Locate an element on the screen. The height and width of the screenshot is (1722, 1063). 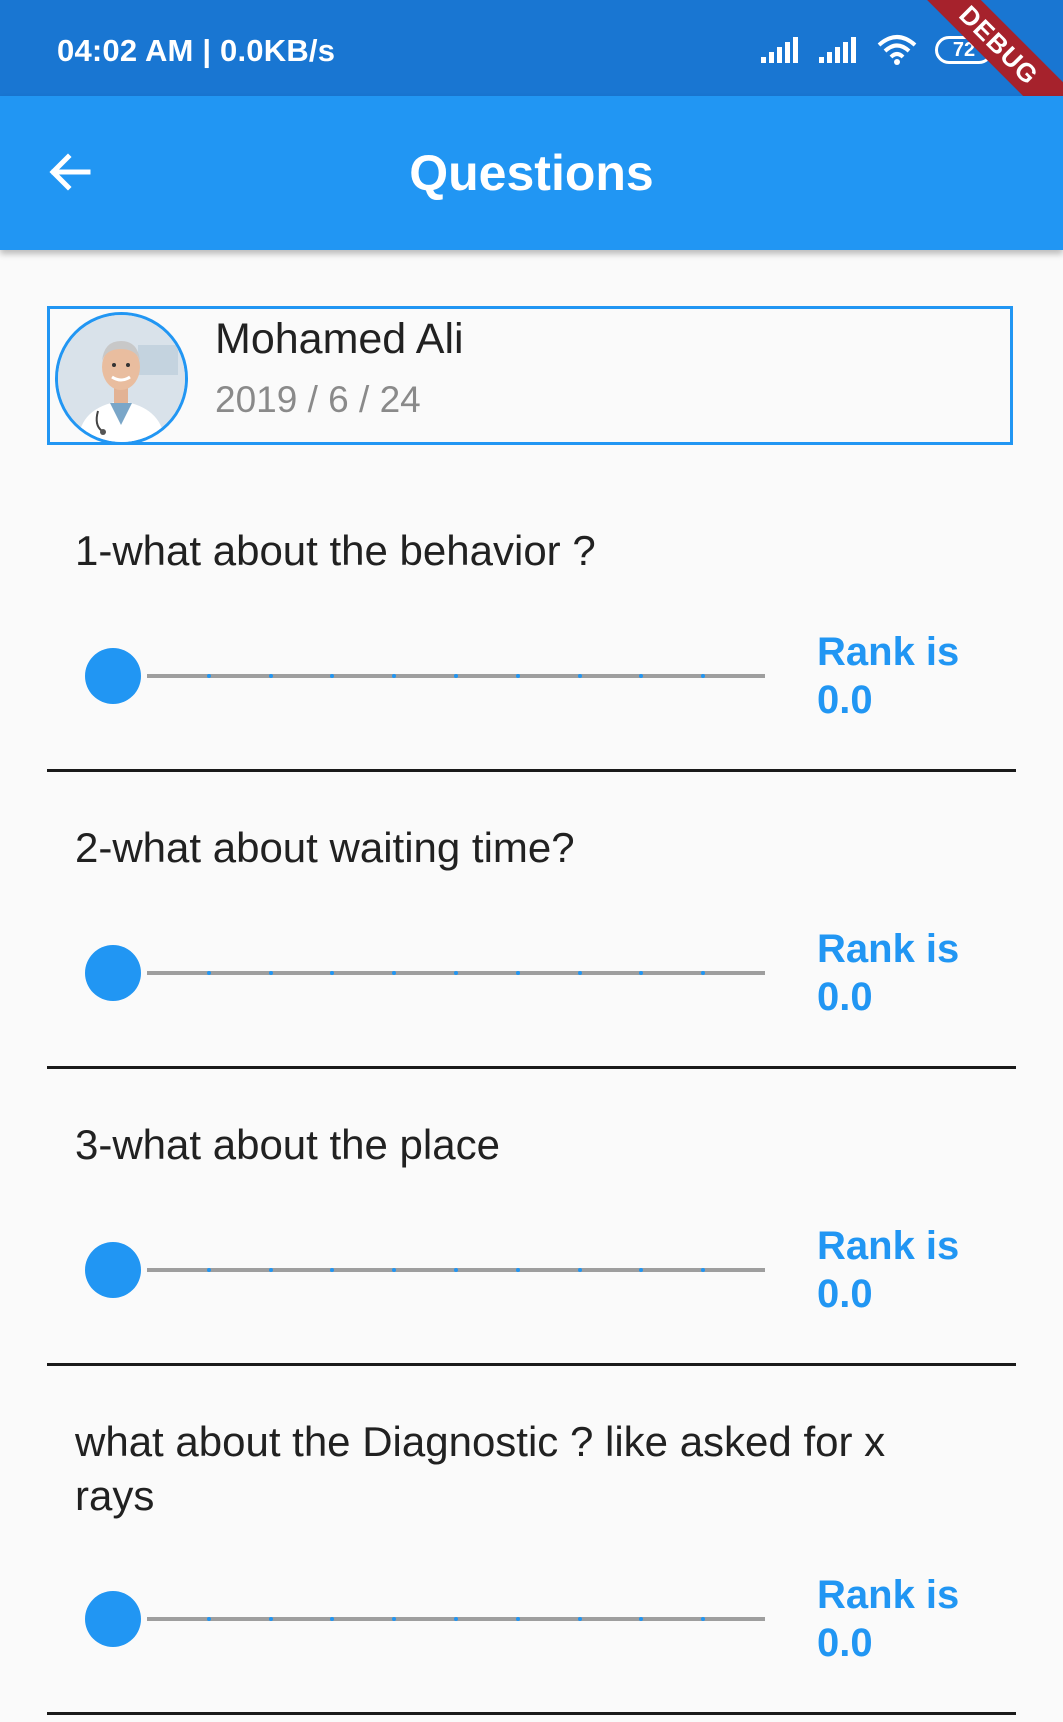
page-title: Questions is located at coordinates (531, 173).